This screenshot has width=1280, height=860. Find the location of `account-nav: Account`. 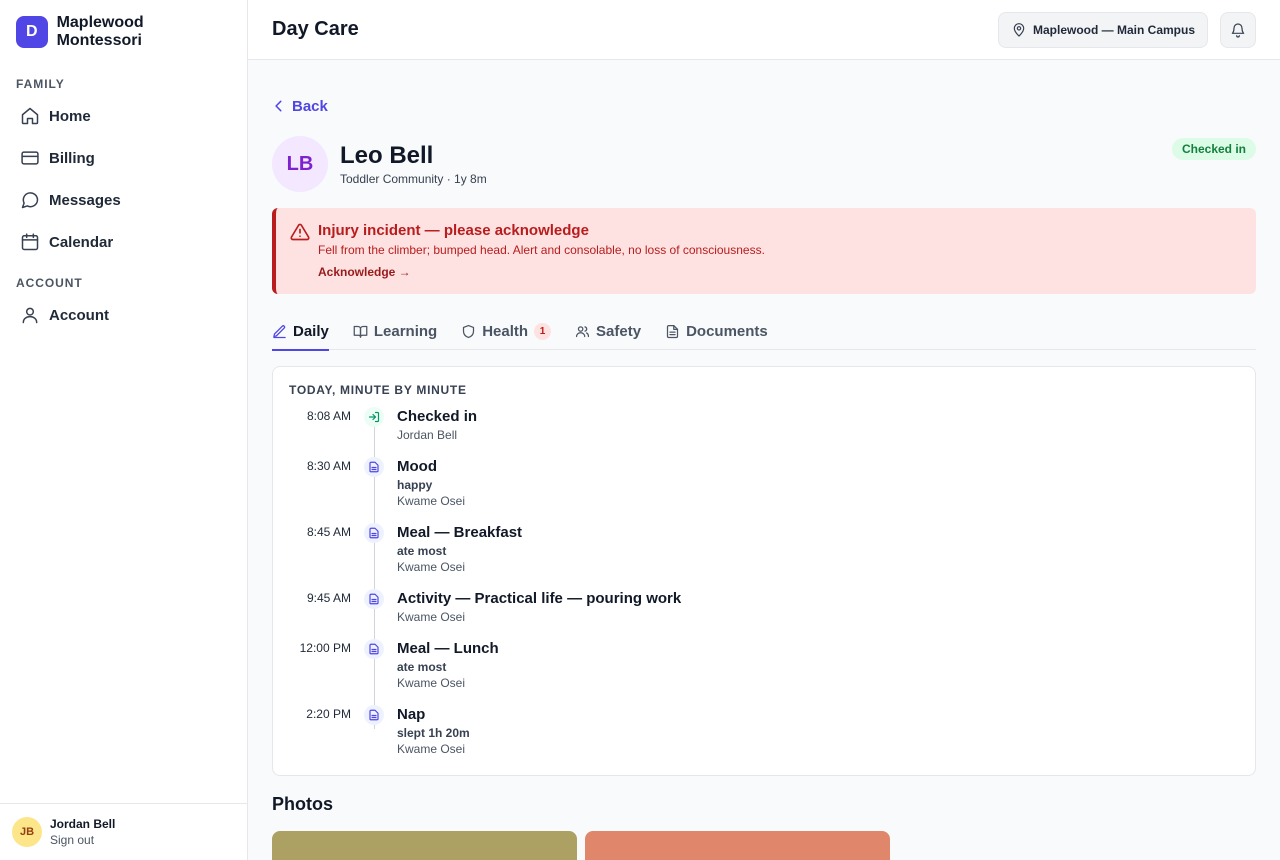

account-nav: Account is located at coordinates (123, 315).